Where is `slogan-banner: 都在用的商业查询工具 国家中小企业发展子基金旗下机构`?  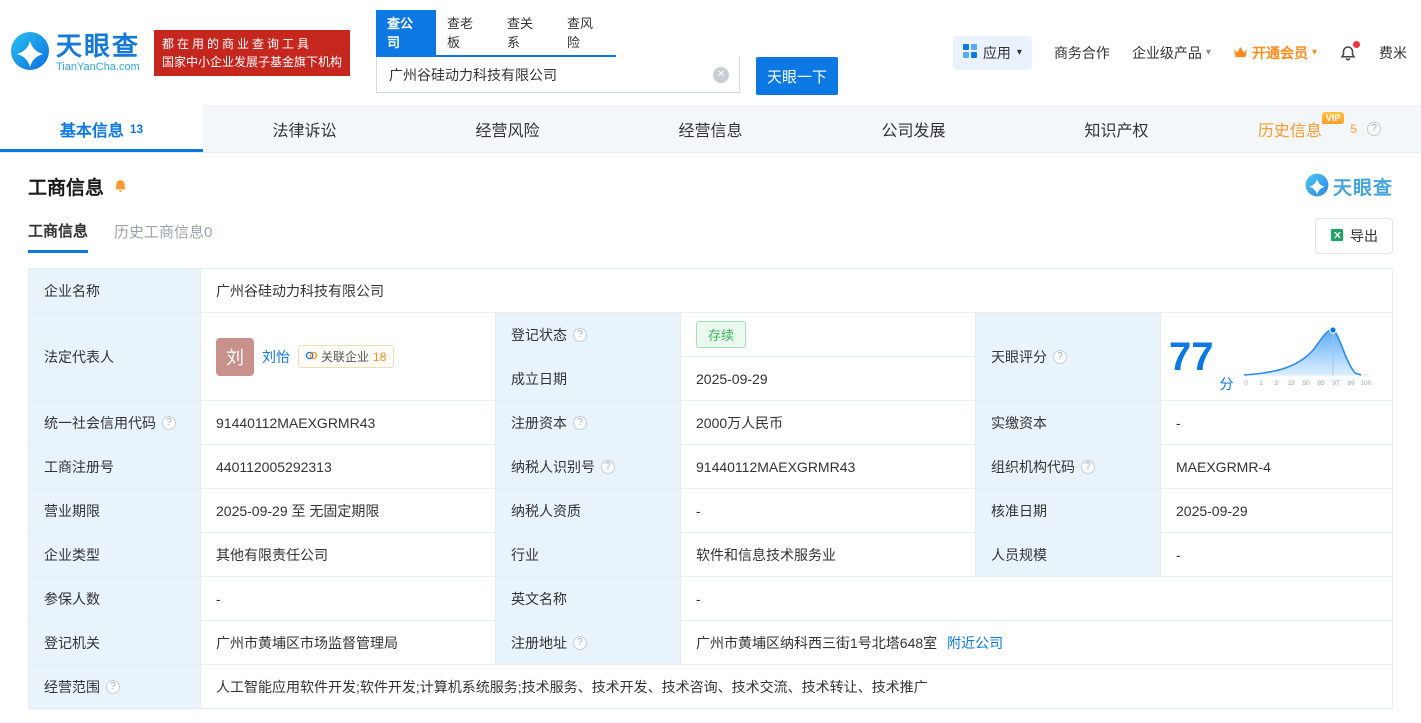 slogan-banner: 都在用的商业查询工具 国家中小企业发展子基金旗下机构 is located at coordinates (252, 52).